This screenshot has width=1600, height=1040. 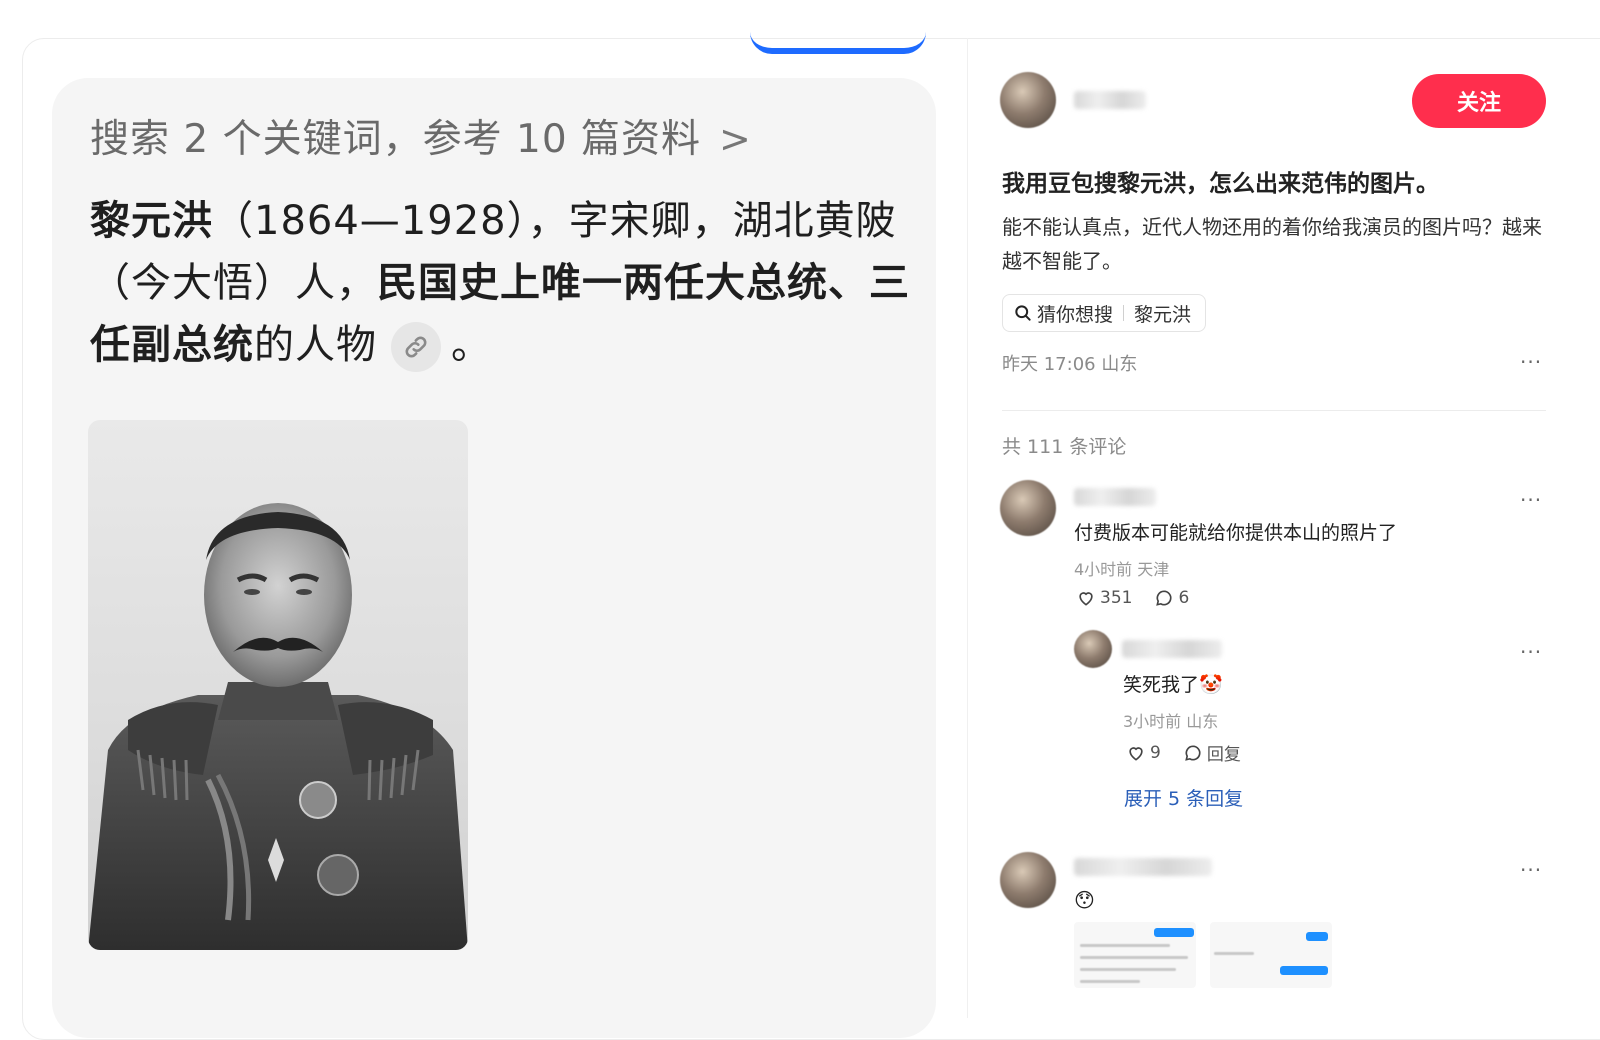 I want to click on reply-label: 回复, so click(x=1223, y=755).